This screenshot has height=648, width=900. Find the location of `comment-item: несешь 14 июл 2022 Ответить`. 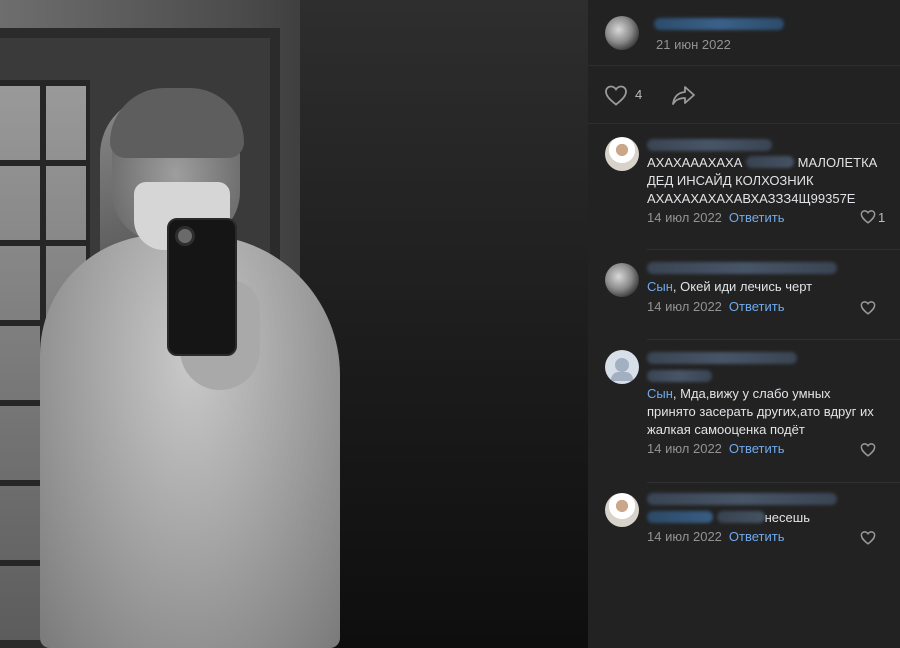

comment-item: несешь 14 июл 2022 Ответить is located at coordinates (744, 565).